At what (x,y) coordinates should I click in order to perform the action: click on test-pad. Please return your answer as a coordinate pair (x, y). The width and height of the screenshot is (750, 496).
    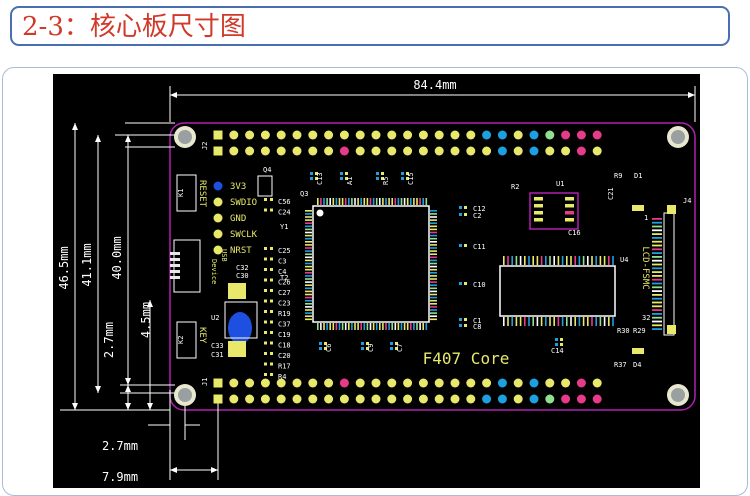
    Looking at the image, I should click on (218, 234).